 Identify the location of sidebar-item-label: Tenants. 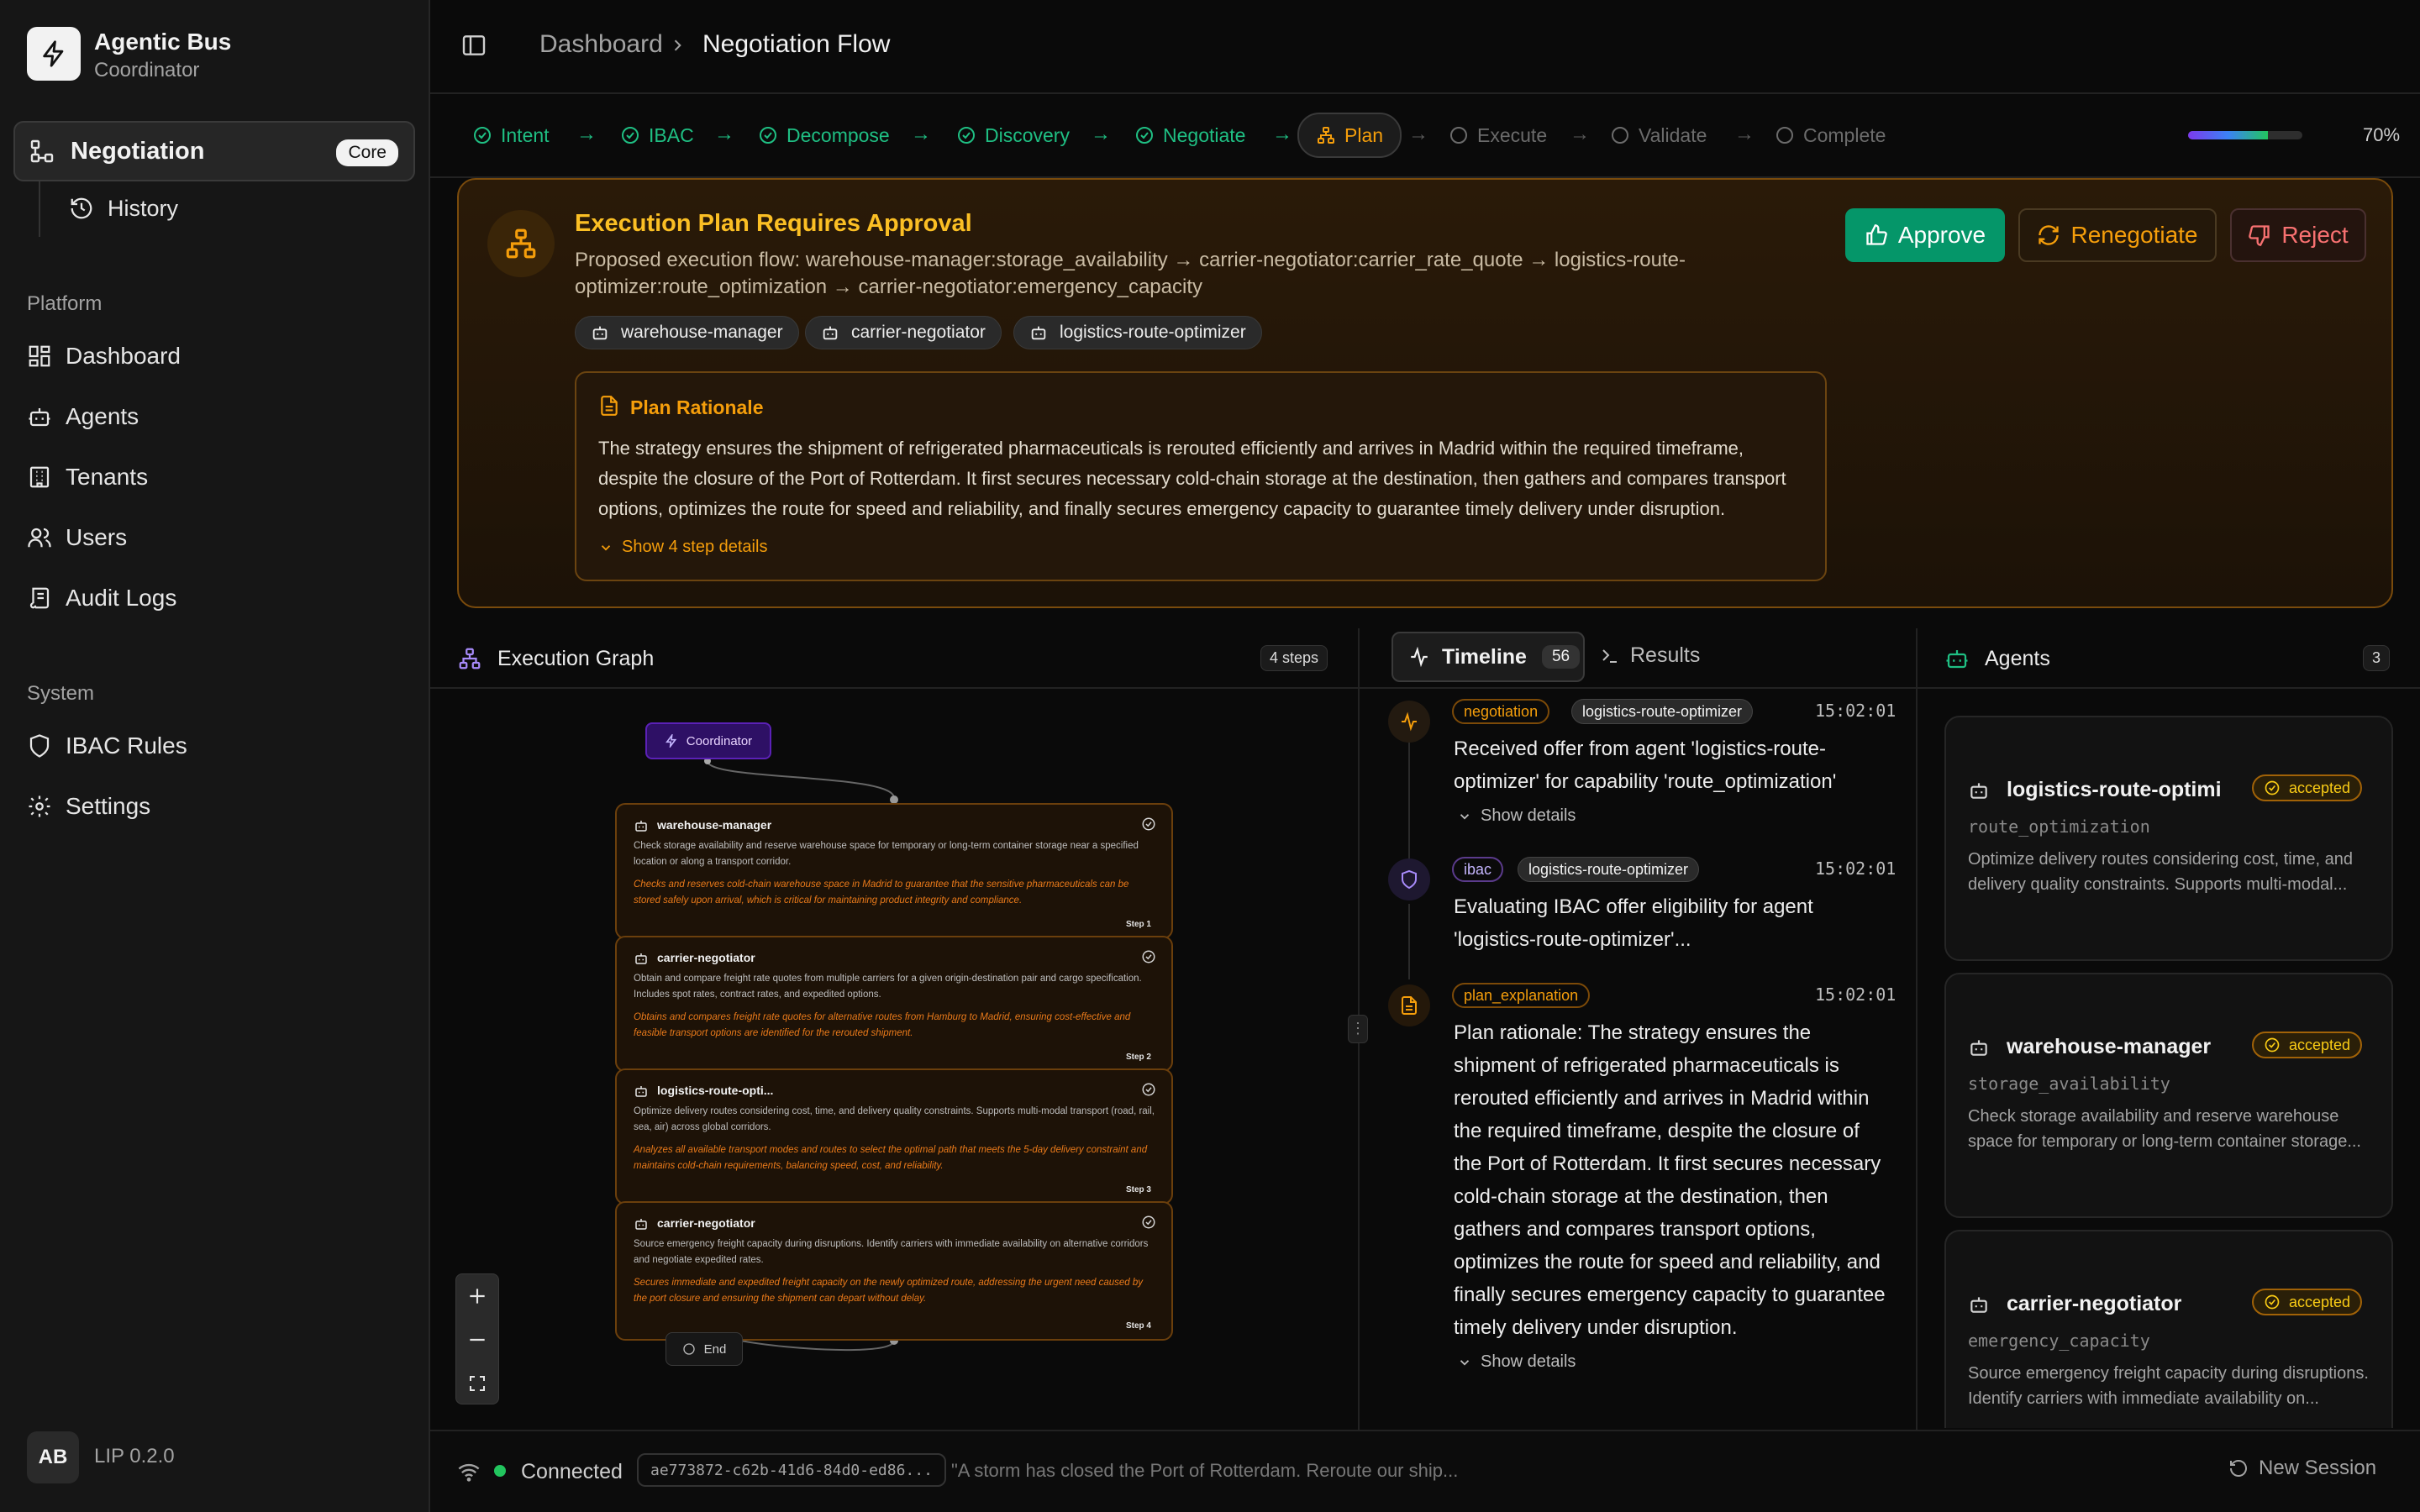
(107, 477).